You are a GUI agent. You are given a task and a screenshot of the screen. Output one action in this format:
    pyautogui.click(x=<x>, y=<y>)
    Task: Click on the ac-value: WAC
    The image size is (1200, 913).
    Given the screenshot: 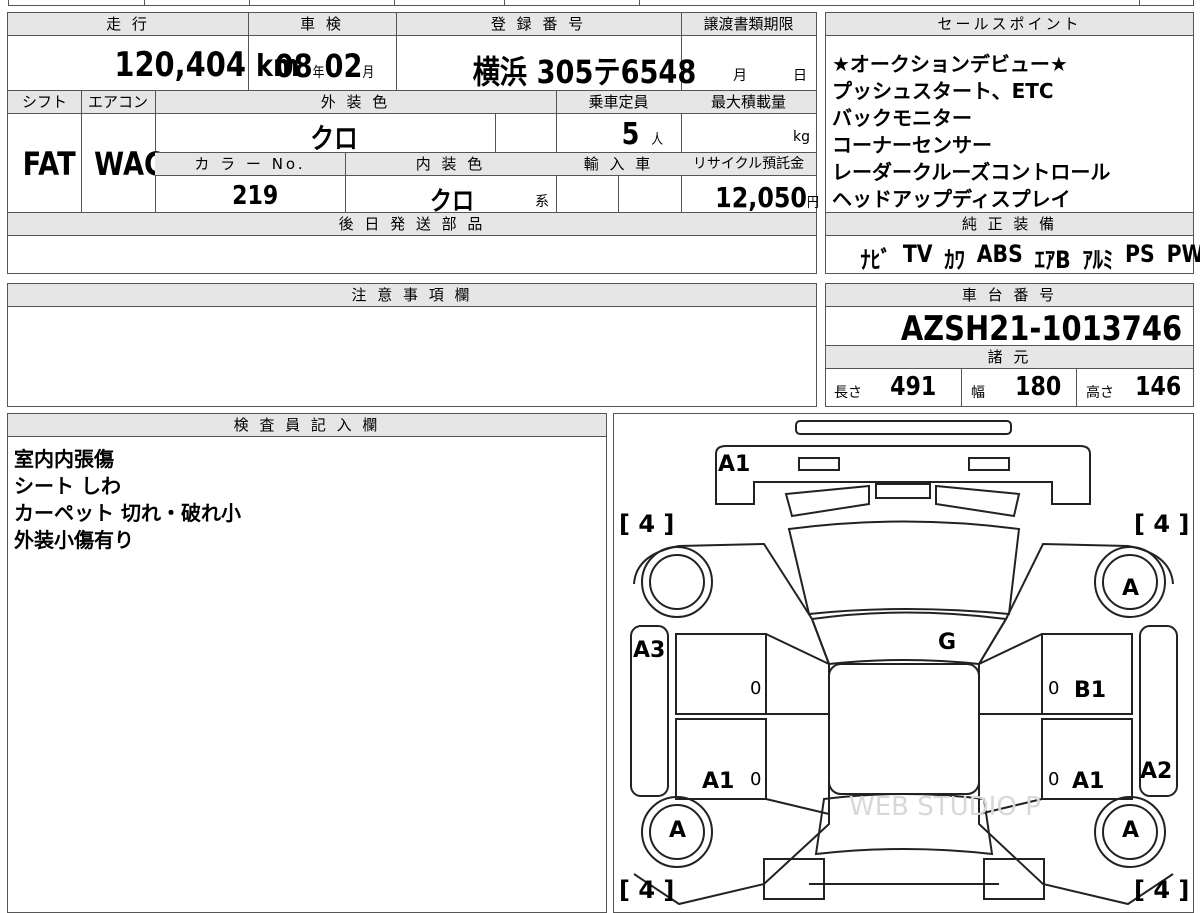 What is the action you would take?
    pyautogui.click(x=129, y=164)
    